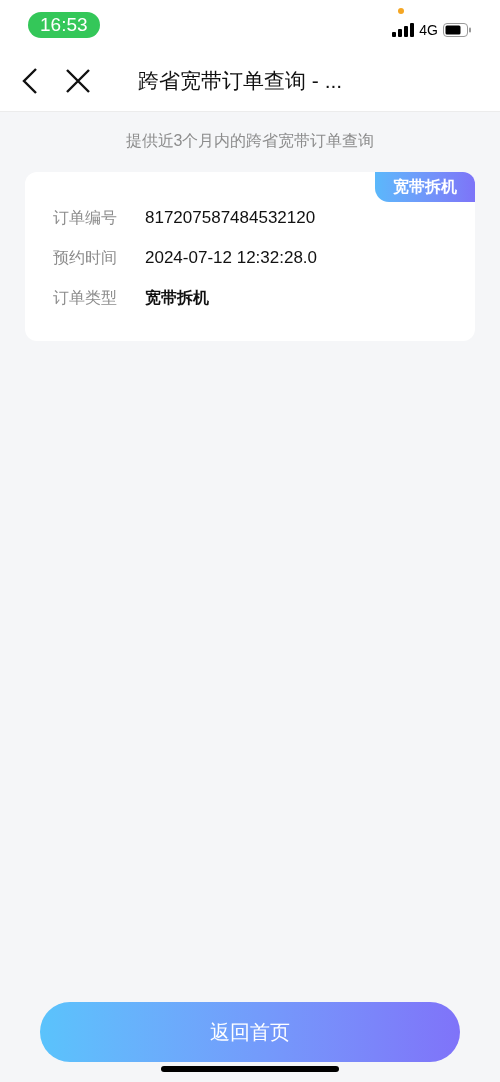 This screenshot has width=500, height=1082. What do you see at coordinates (457, 30) in the screenshot?
I see `battery-icon` at bounding box center [457, 30].